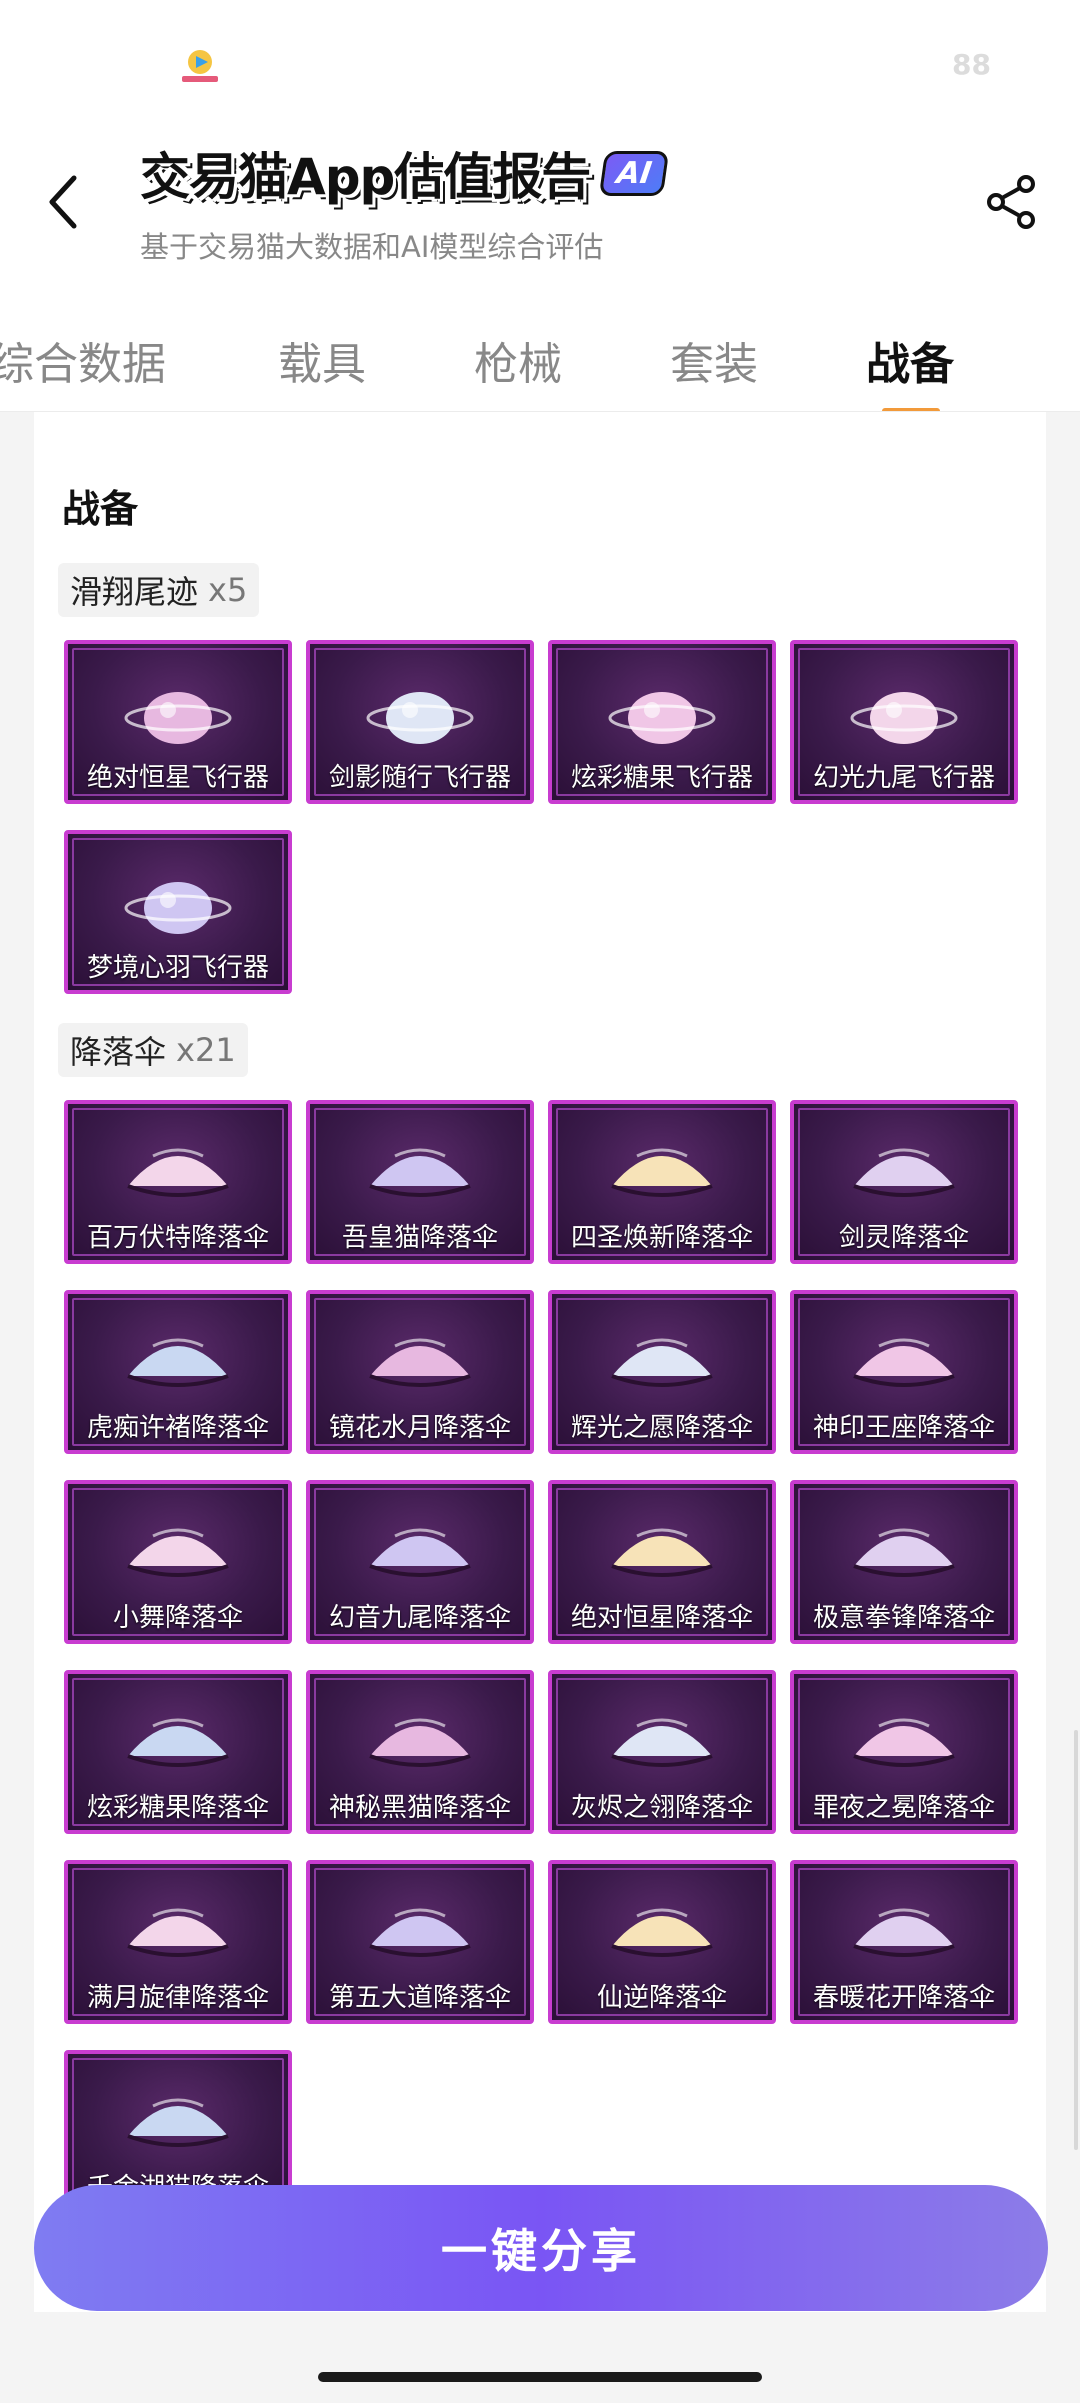 Image resolution: width=1080 pixels, height=2403 pixels. I want to click on page-title: 交易猫App估值报告, so click(365, 177).